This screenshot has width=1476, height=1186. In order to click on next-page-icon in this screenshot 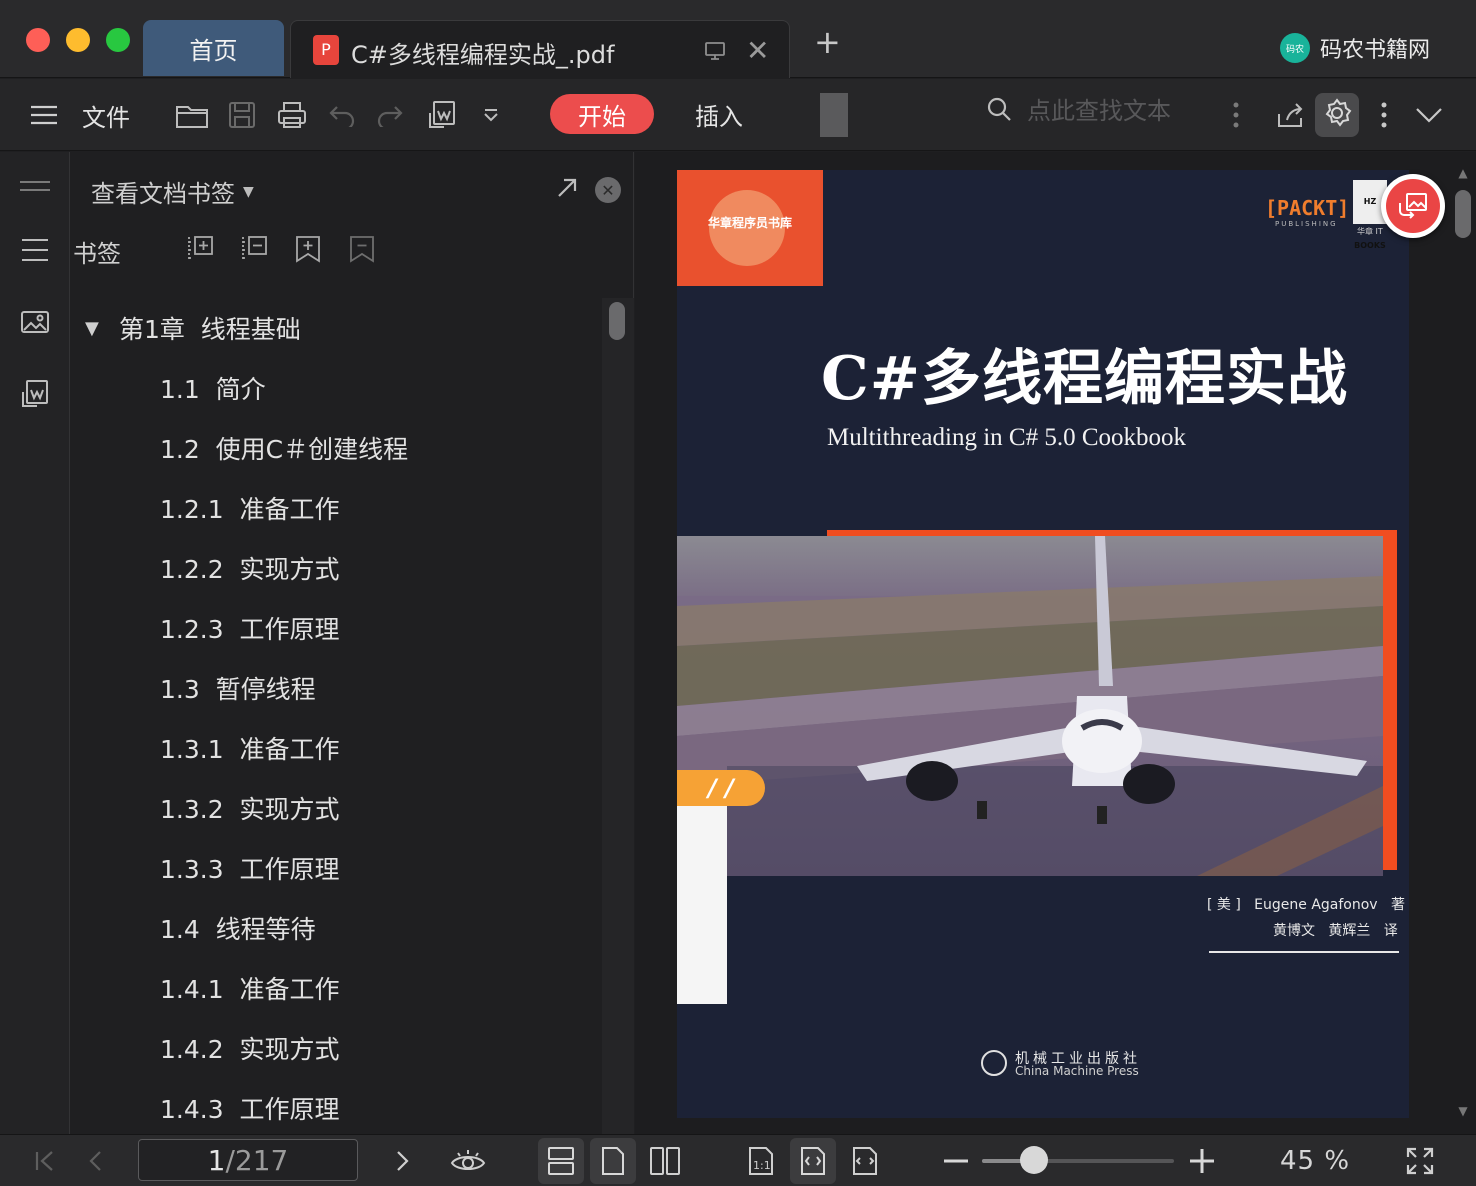, I will do `click(403, 1160)`.